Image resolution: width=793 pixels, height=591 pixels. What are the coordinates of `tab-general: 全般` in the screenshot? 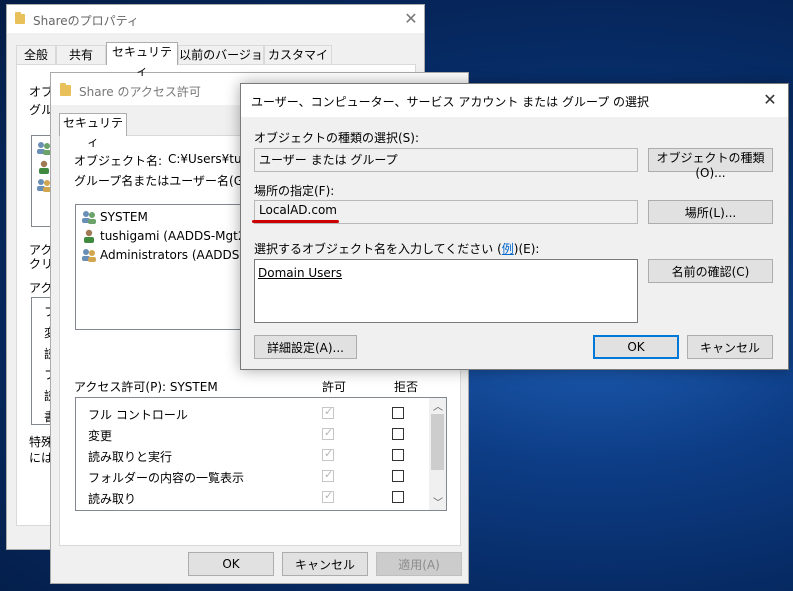 It's located at (36, 55).